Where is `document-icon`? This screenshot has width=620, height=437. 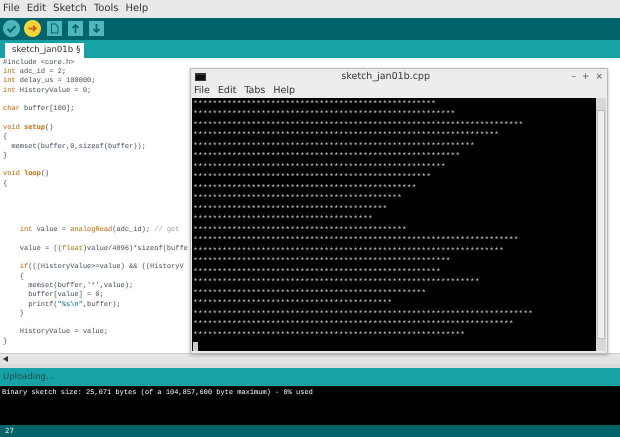 document-icon is located at coordinates (54, 28).